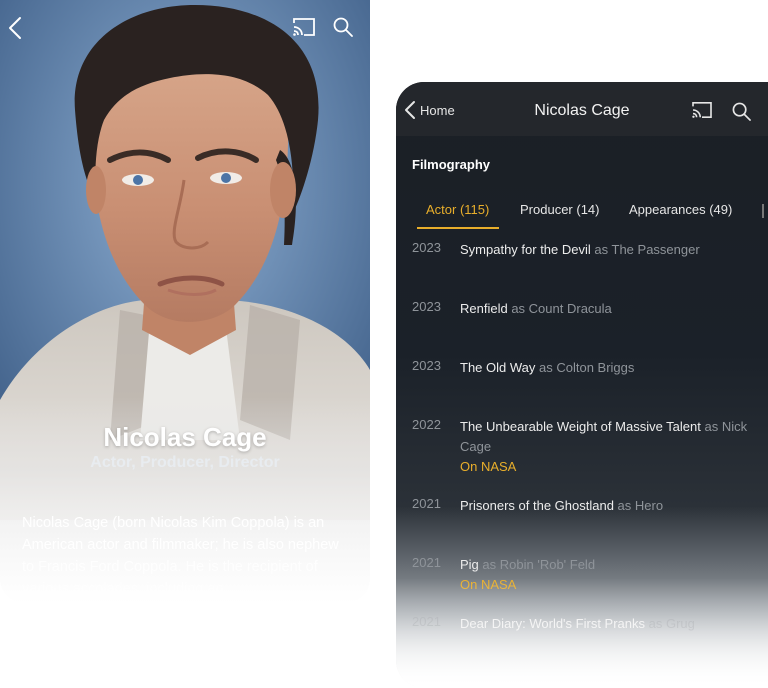 This screenshot has width=768, height=688. What do you see at coordinates (185, 462) in the screenshot?
I see `person-roles: Actor, Producer, Director` at bounding box center [185, 462].